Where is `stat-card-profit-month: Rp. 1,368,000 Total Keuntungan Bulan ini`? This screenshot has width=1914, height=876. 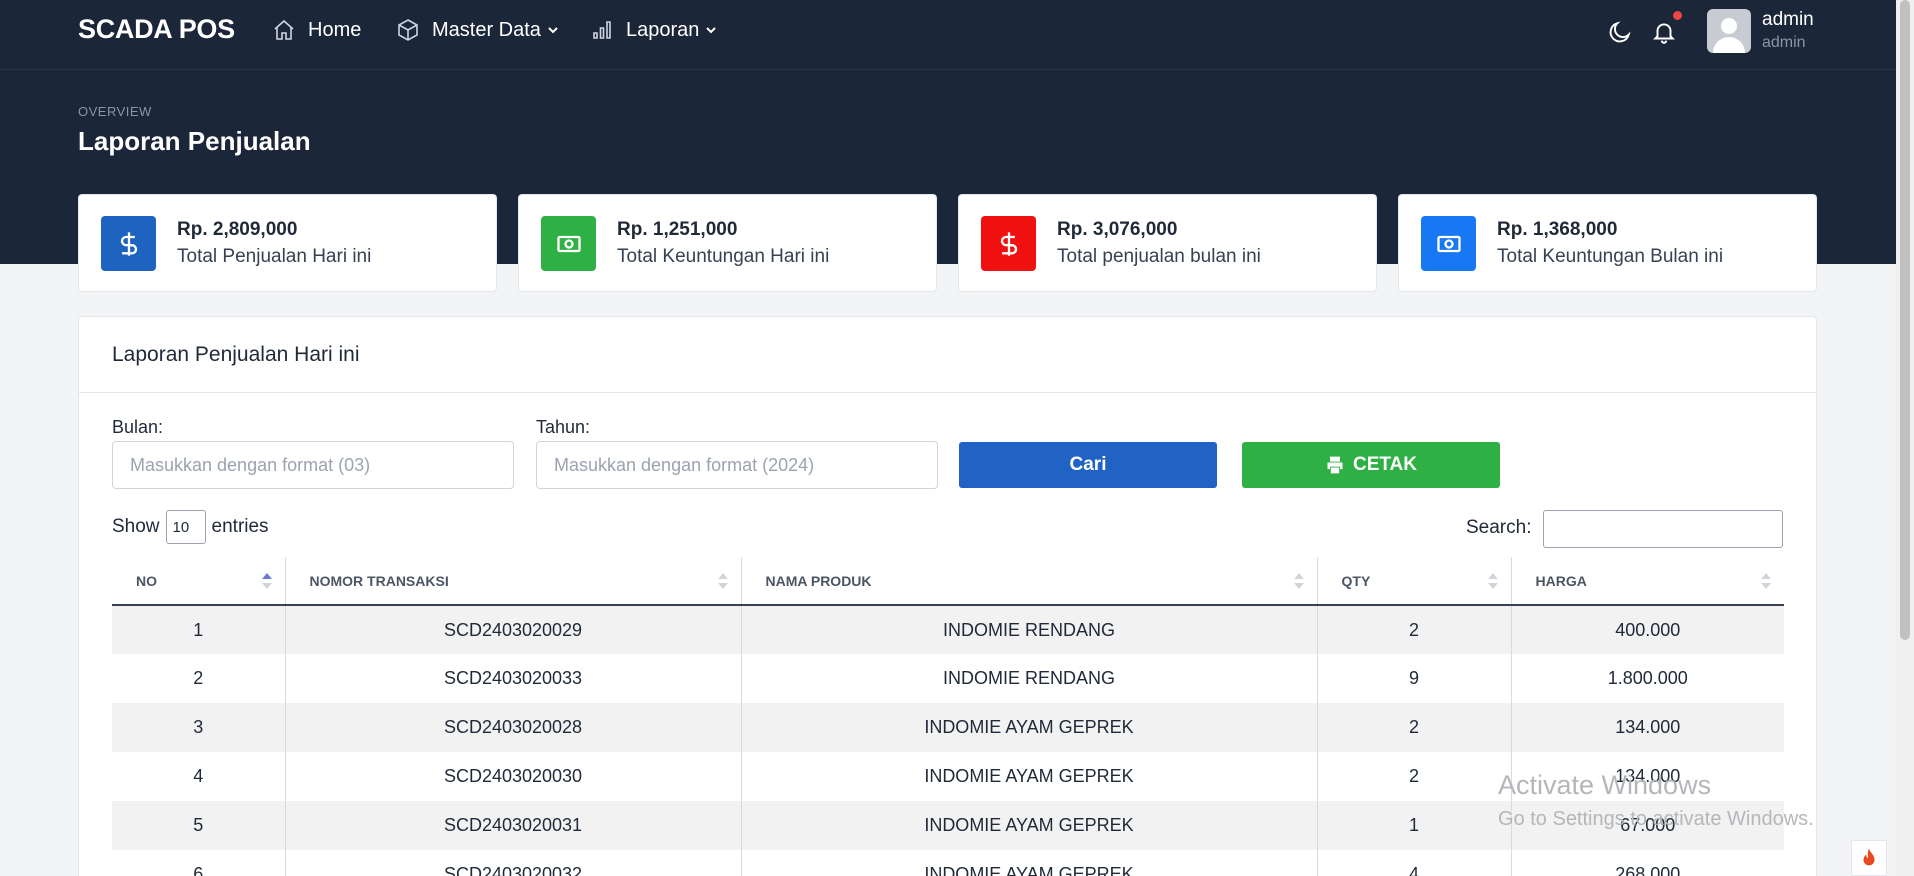
stat-card-profit-month: Rp. 1,368,000 Total Keuntungan Bulan ini is located at coordinates (1607, 243).